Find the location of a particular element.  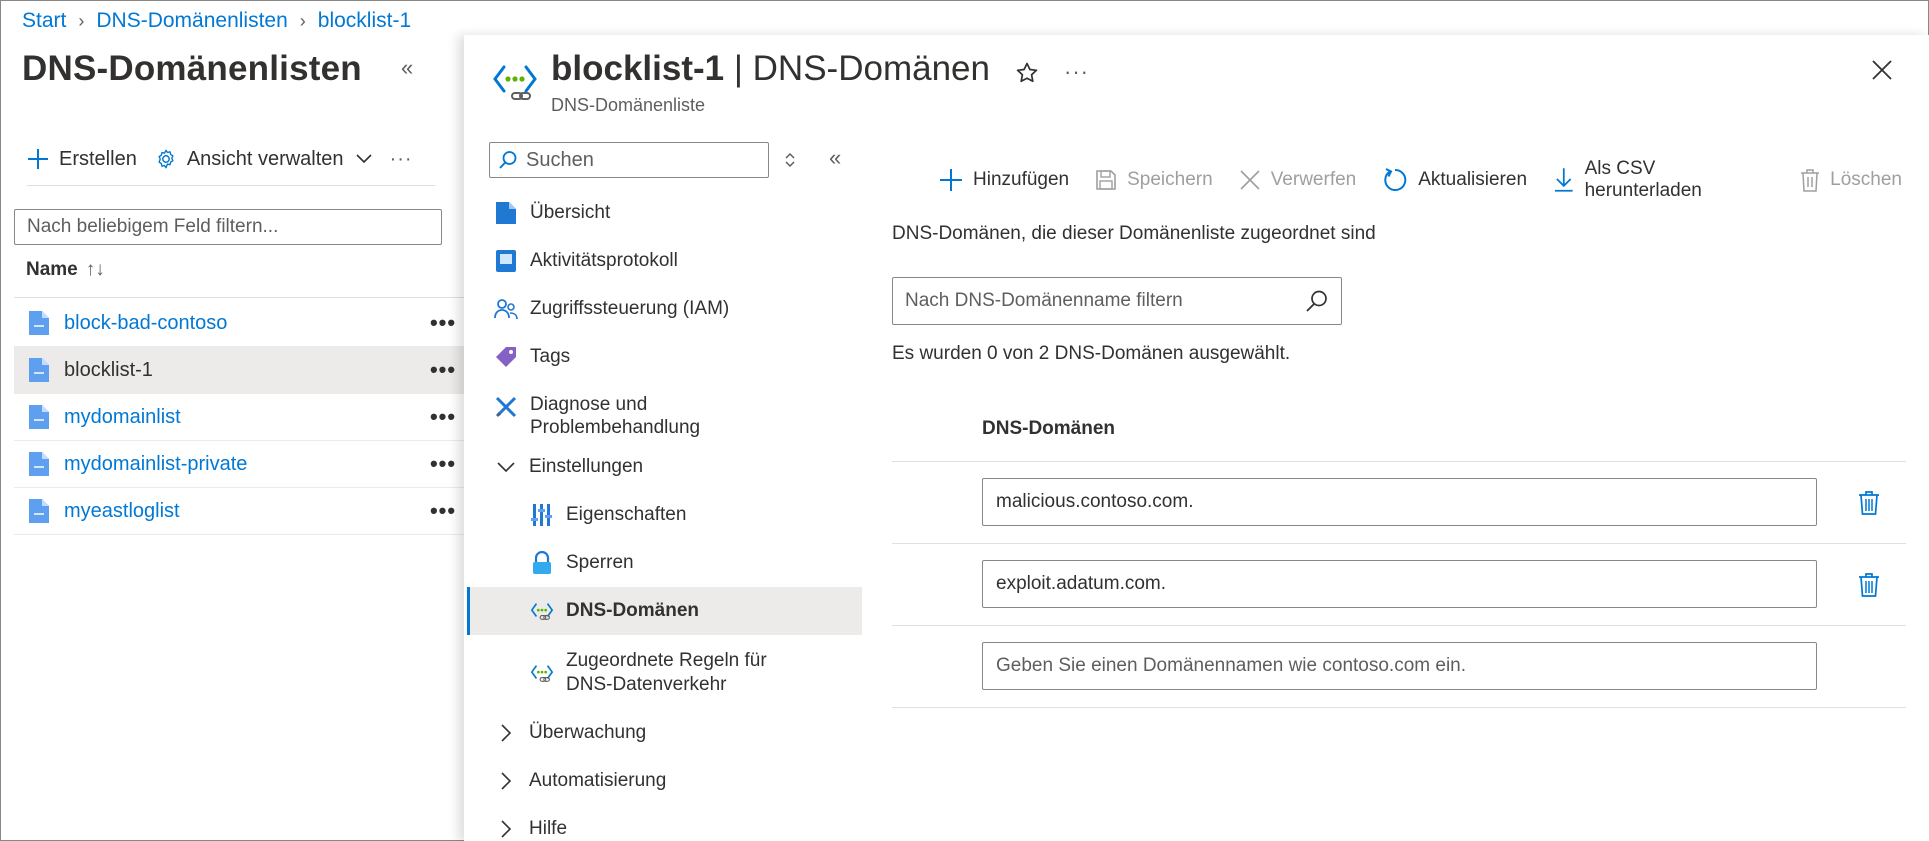

discard-button: Verwerfen is located at coordinates (1297, 180).